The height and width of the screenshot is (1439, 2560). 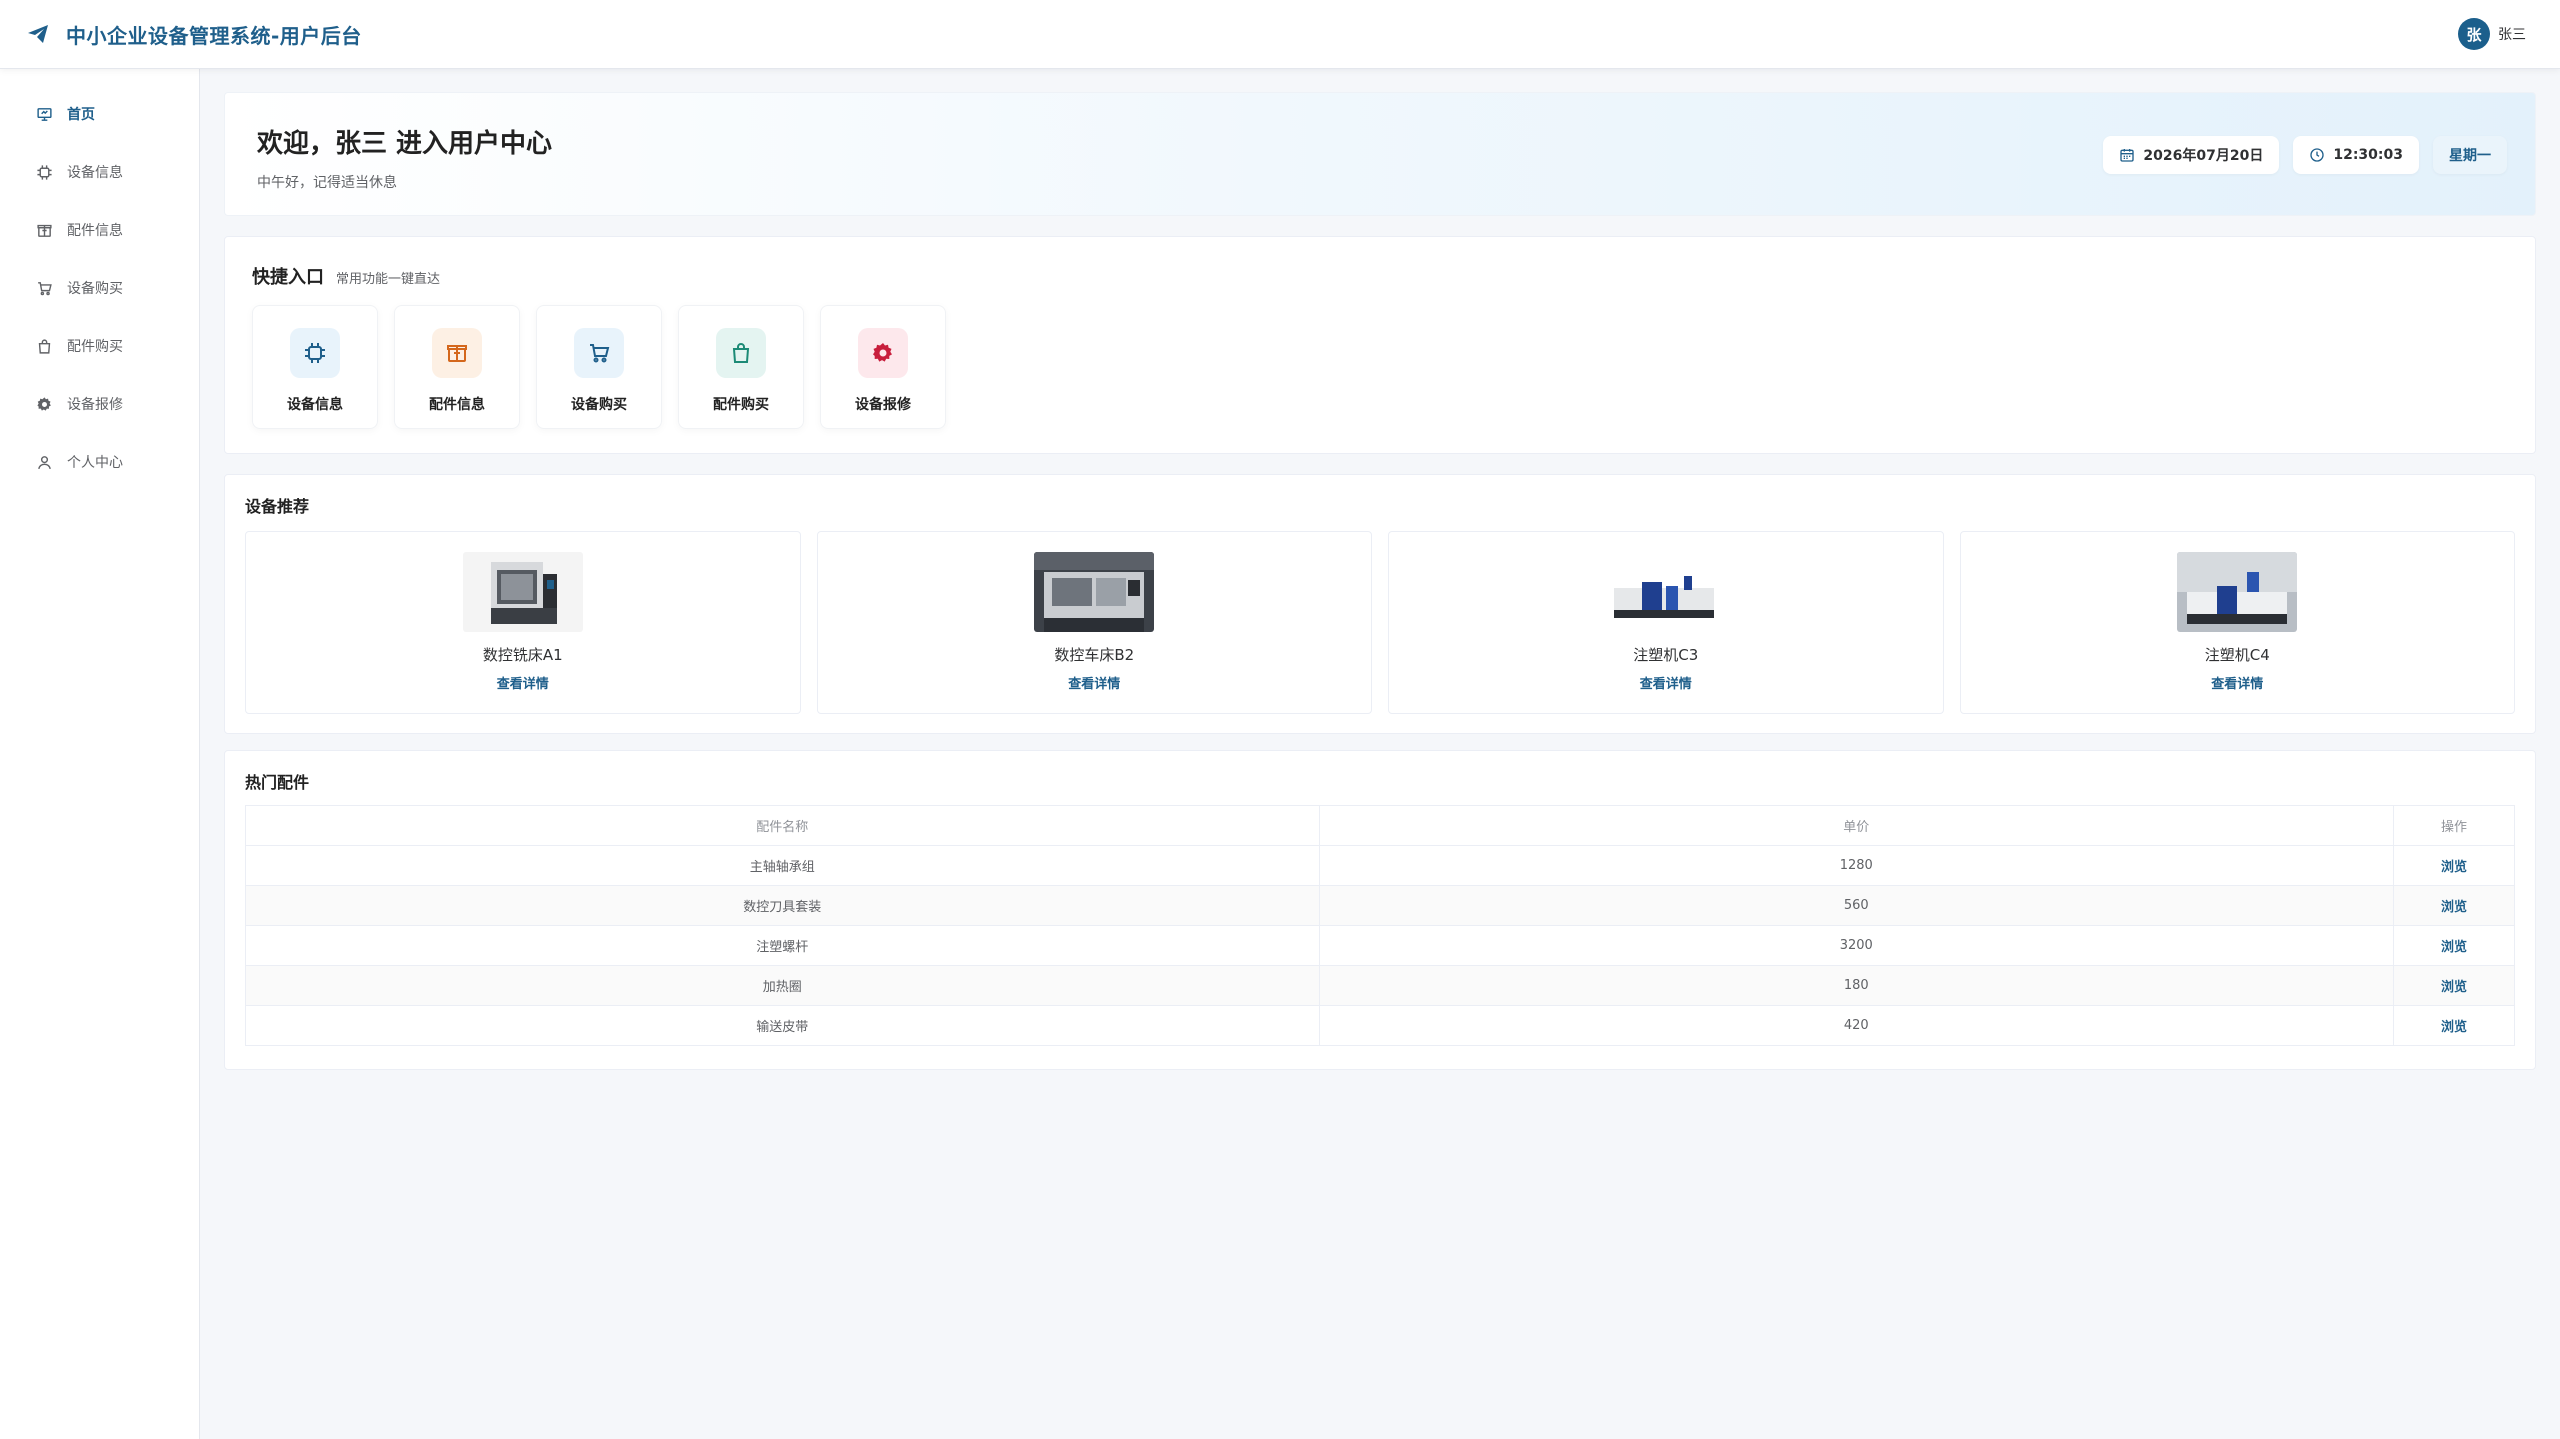 What do you see at coordinates (277, 506) in the screenshot?
I see `device-recommend-title: 设备推荐` at bounding box center [277, 506].